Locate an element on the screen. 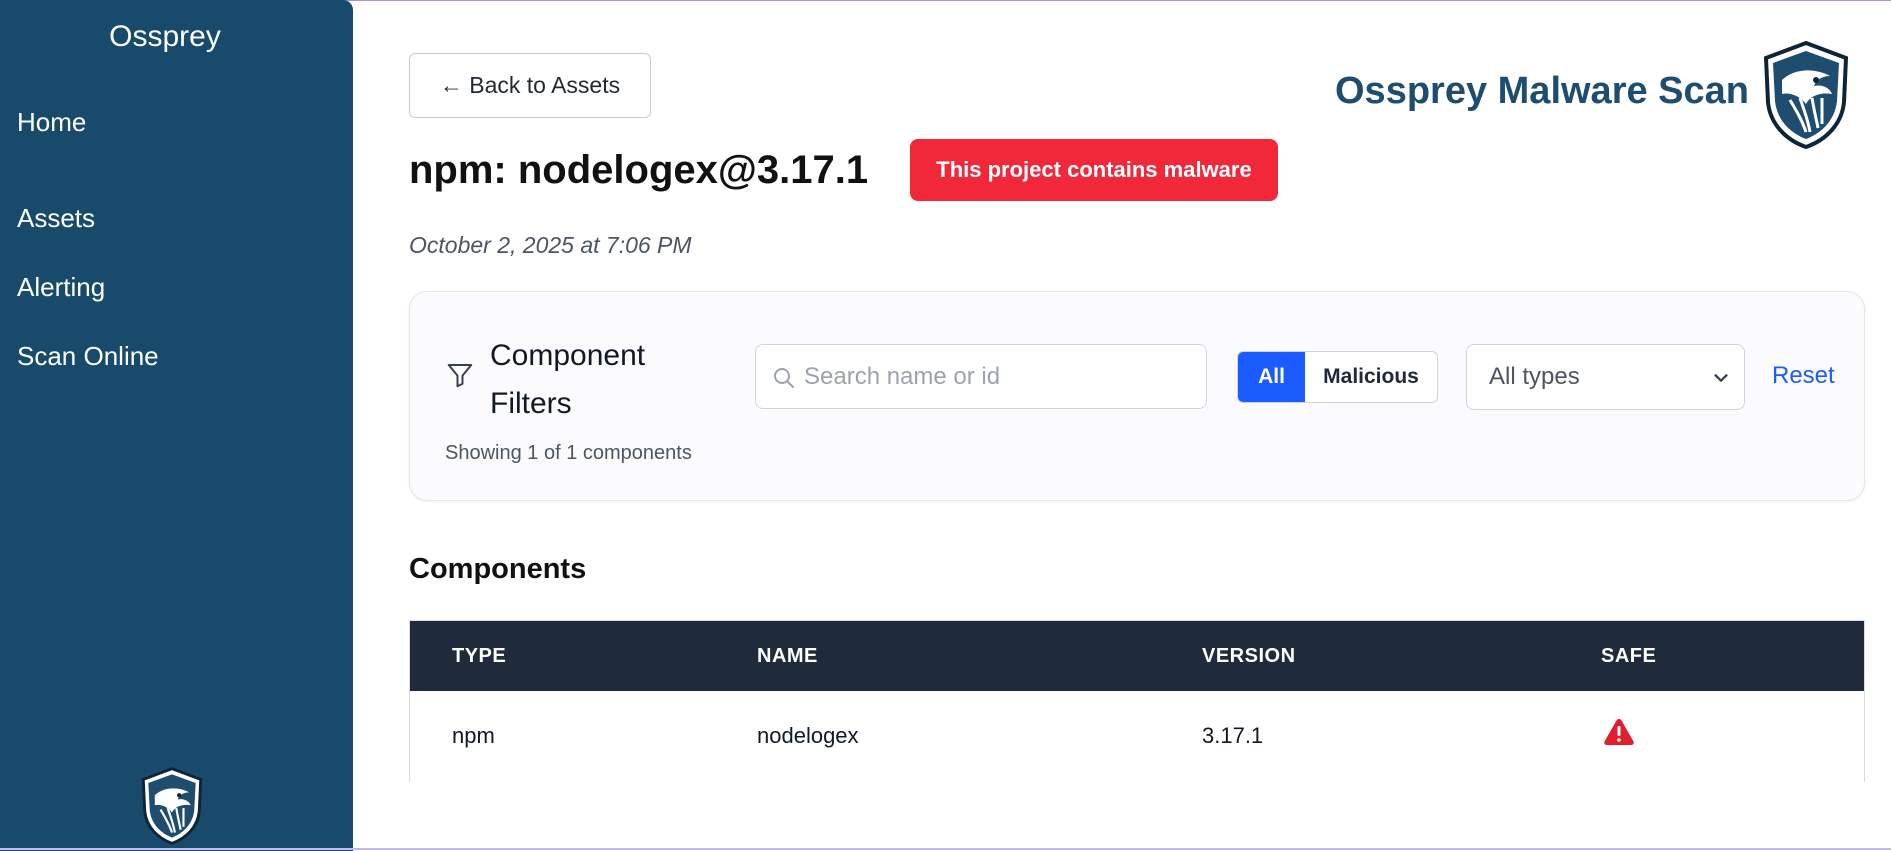 The width and height of the screenshot is (1891, 851). sidebar-item-scan-online: Scan Online is located at coordinates (88, 356).